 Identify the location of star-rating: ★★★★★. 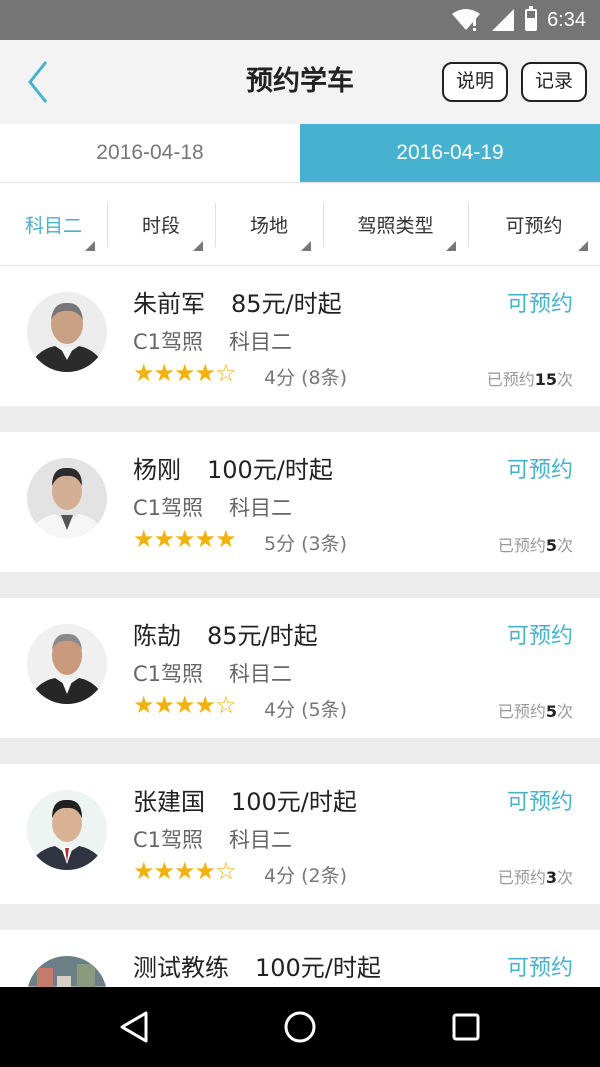
(185, 539).